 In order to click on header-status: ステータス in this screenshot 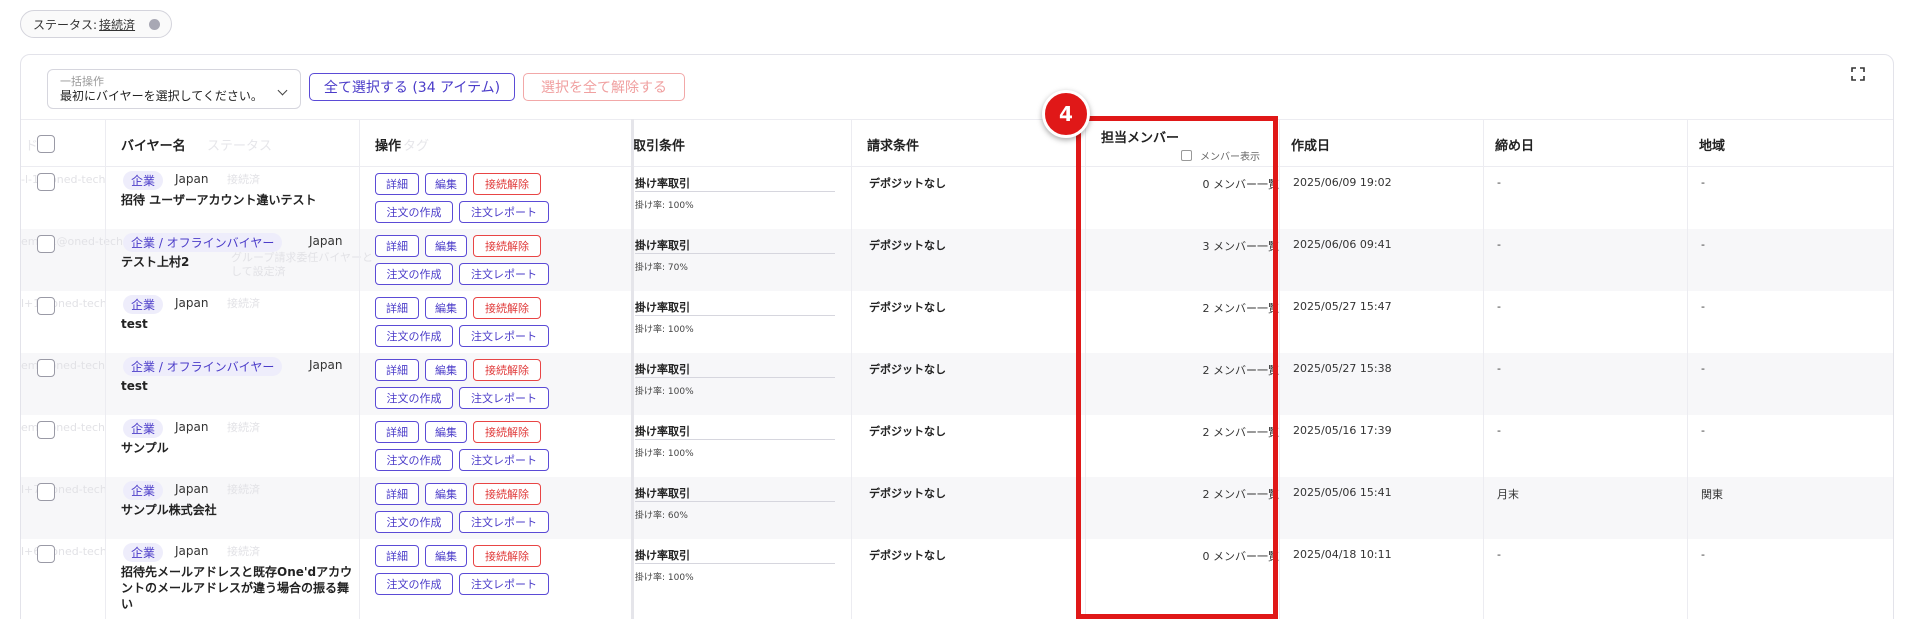, I will do `click(240, 146)`.